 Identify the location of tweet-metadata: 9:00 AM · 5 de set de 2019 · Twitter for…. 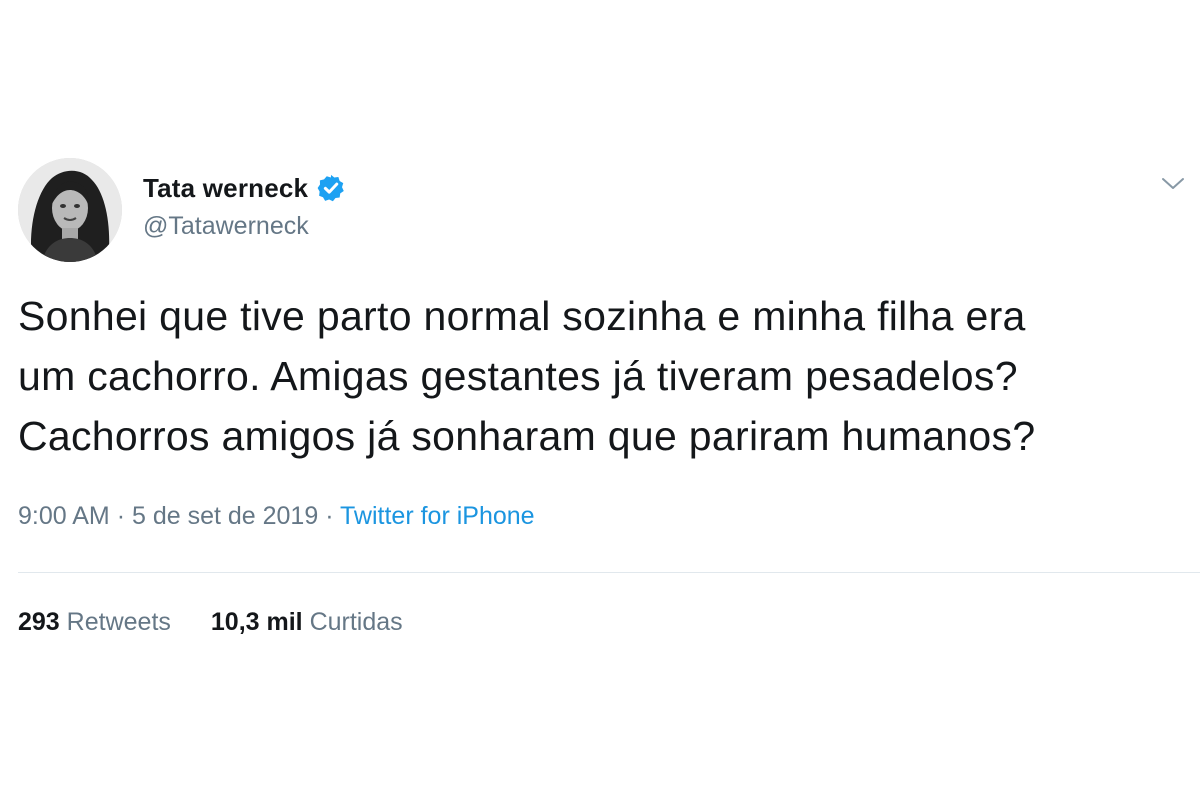
(276, 516).